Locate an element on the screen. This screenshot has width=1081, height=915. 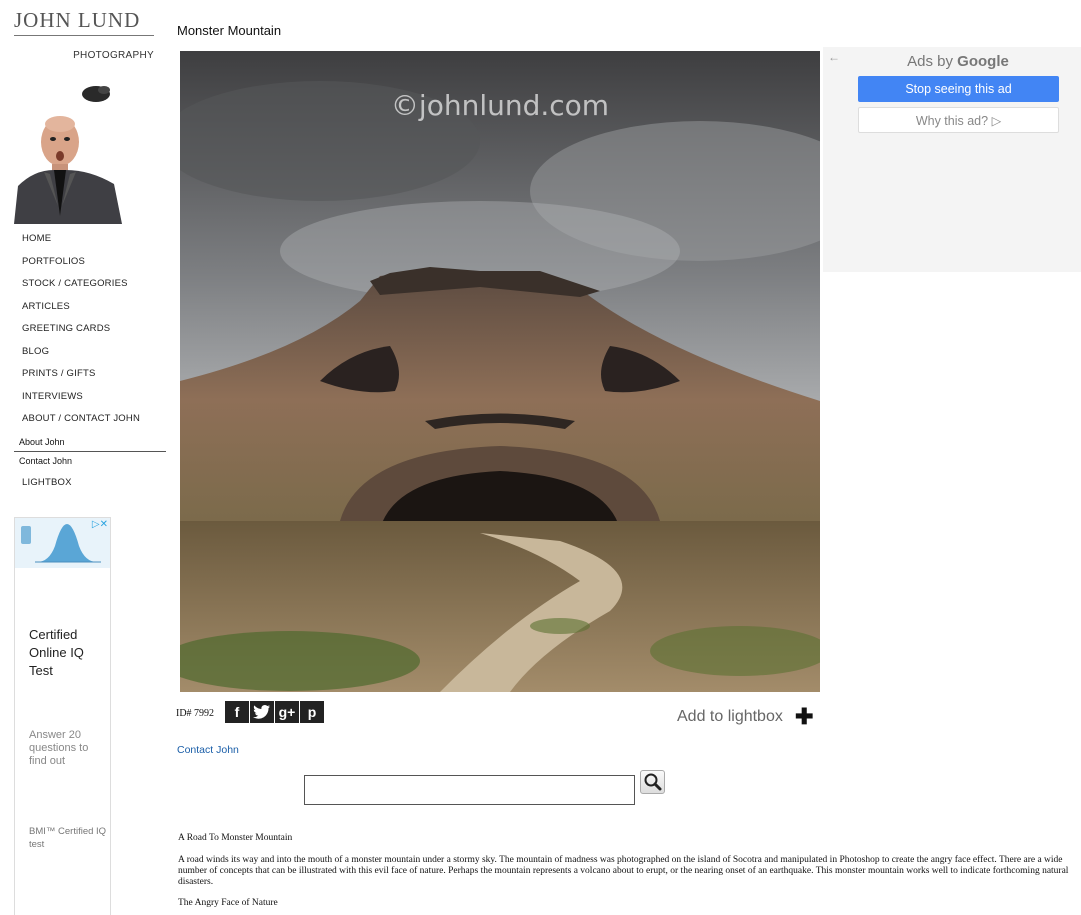
search-icon is located at coordinates (653, 782).